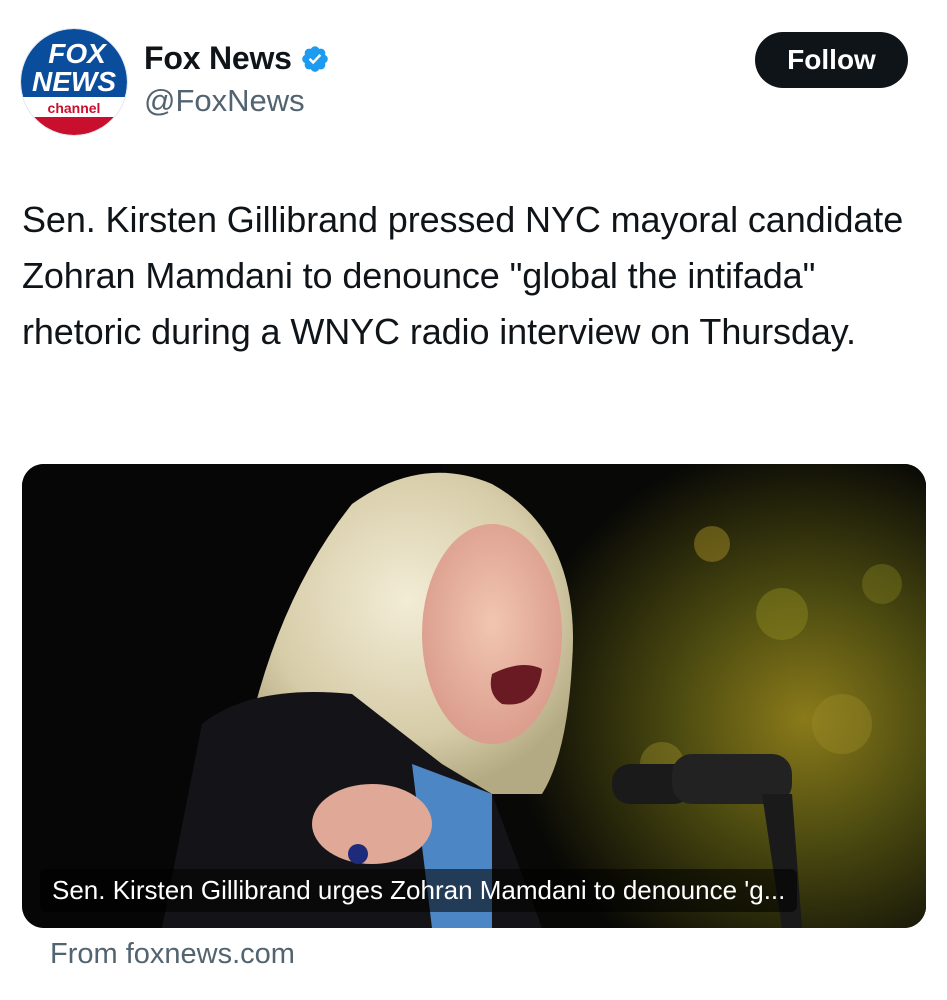 This screenshot has width=947, height=1000. I want to click on follow-button: Follow, so click(831, 60).